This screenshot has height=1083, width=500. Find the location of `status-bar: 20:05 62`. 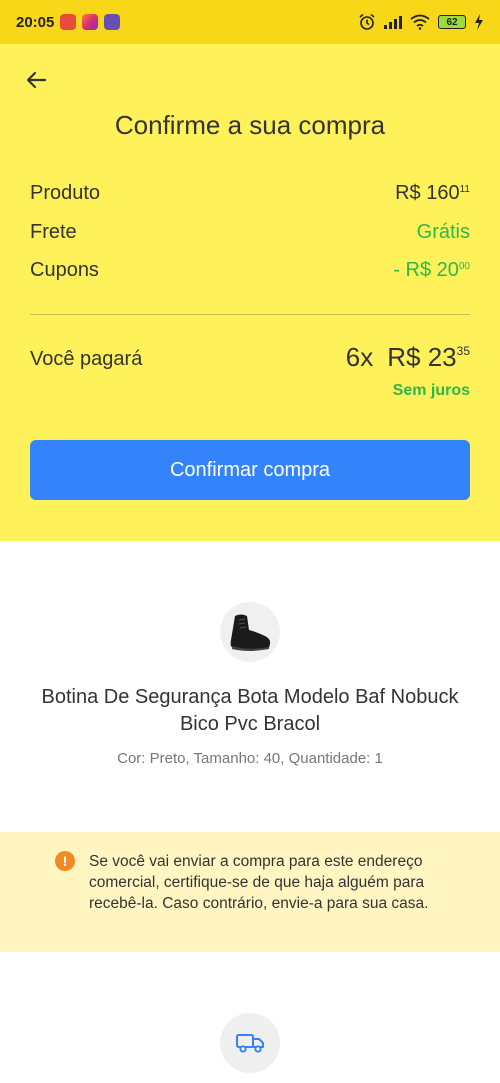

status-bar: 20:05 62 is located at coordinates (250, 22).